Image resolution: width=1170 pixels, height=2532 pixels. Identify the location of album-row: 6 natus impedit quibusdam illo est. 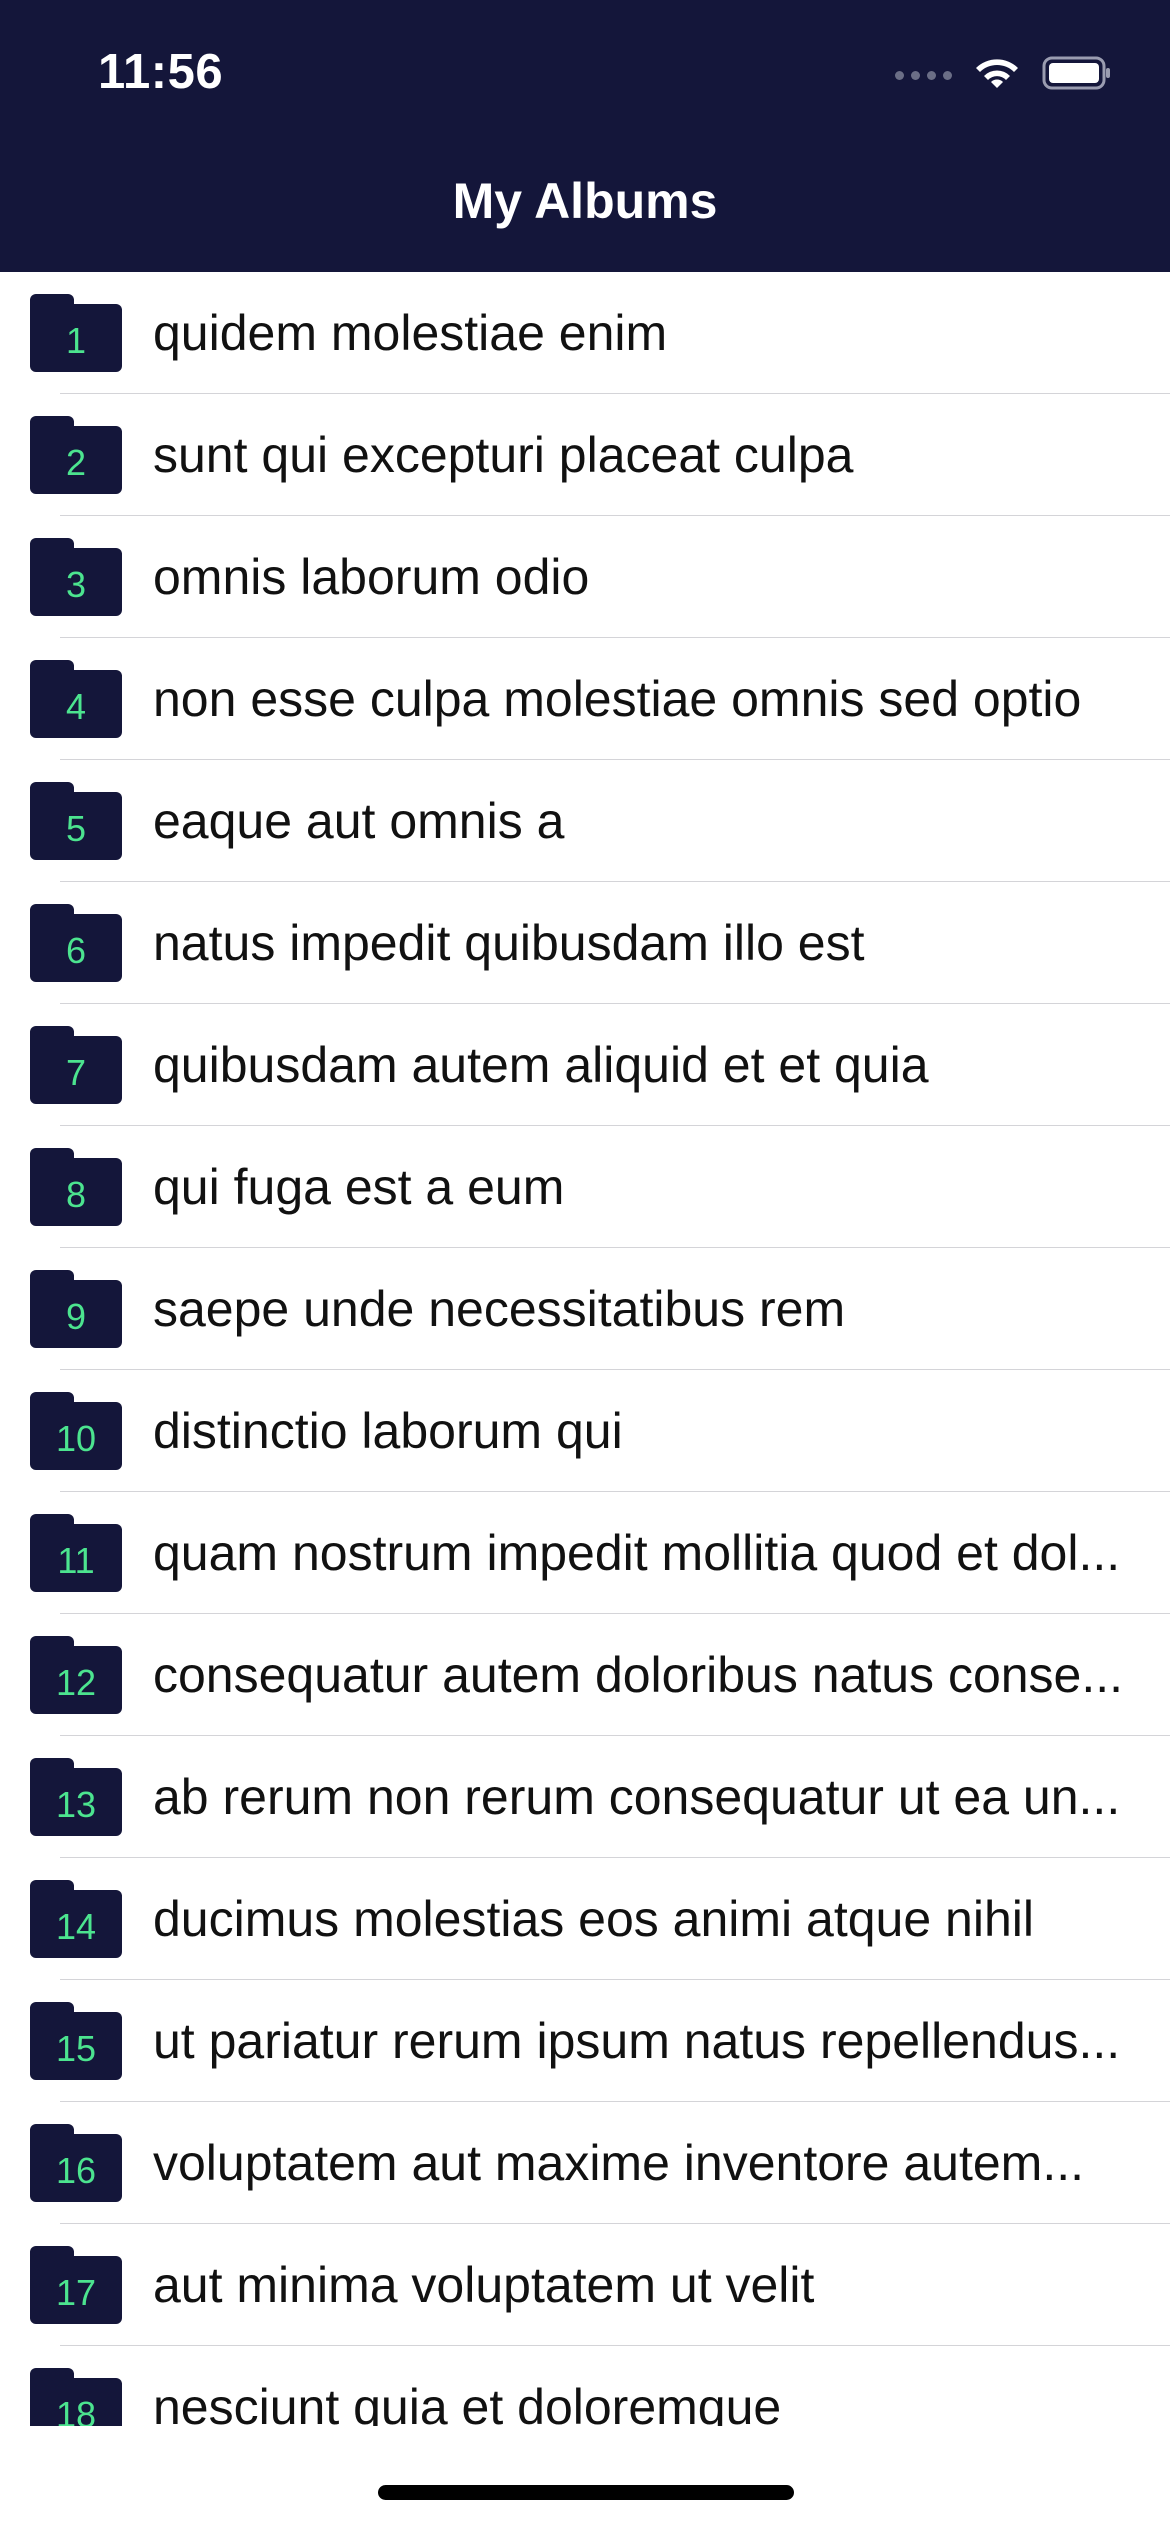
(585, 943).